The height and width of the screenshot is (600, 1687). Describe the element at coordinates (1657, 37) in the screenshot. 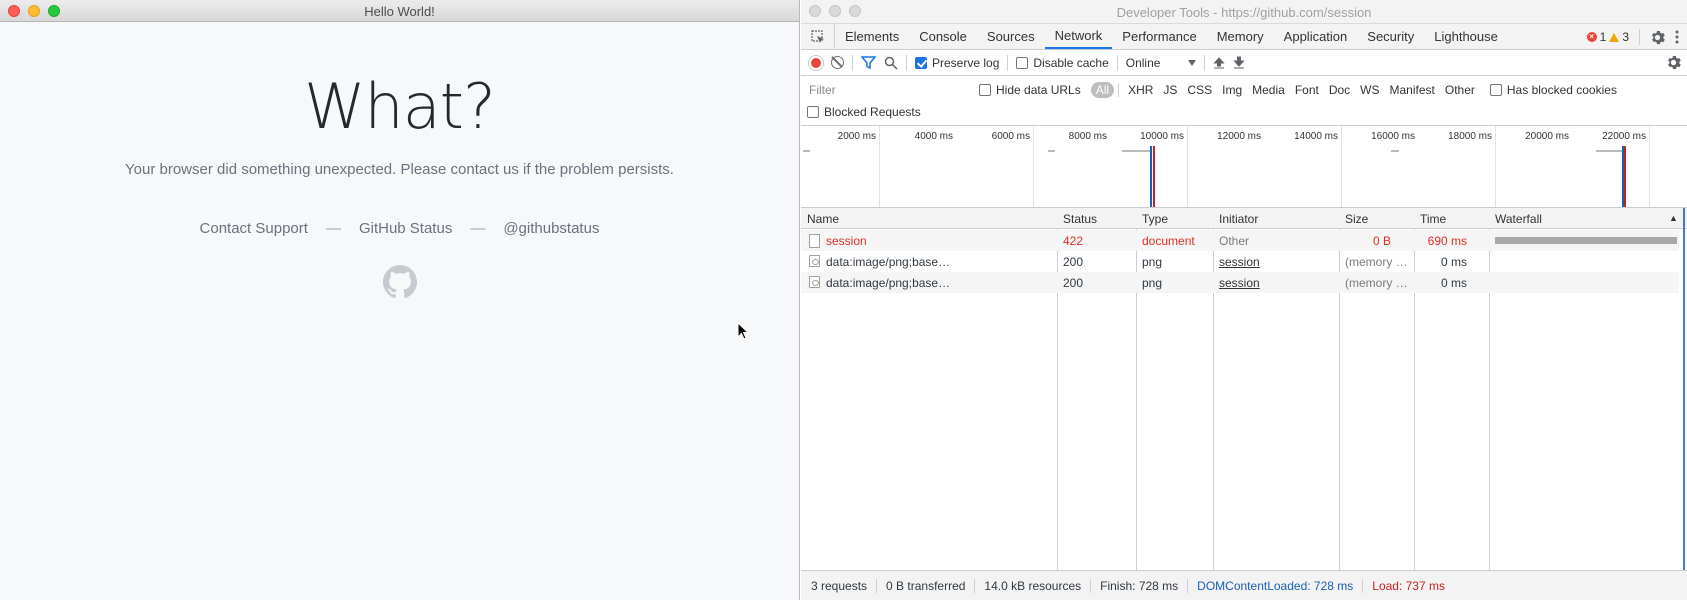

I see `settings-gear-icon` at that location.